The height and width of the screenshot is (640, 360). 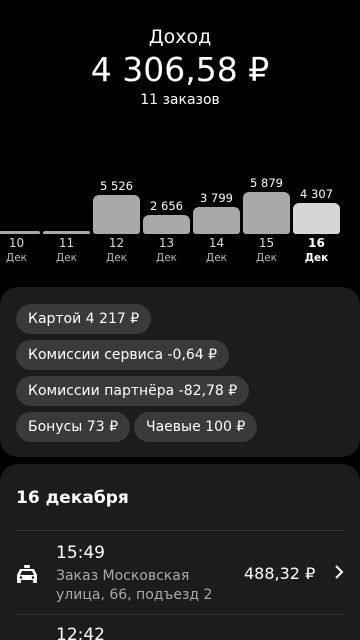 What do you see at coordinates (80, 632) in the screenshot?
I see `order-time: 12:42` at bounding box center [80, 632].